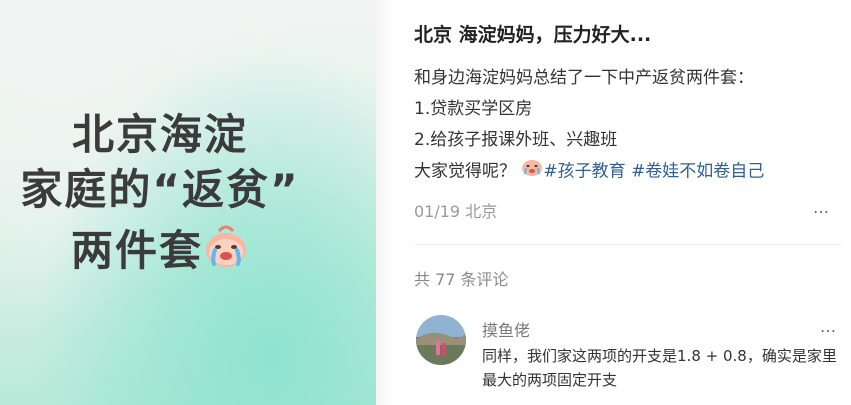 This screenshot has height=405, width=851. I want to click on cover-line-3-text: 两件套, so click(136, 250).